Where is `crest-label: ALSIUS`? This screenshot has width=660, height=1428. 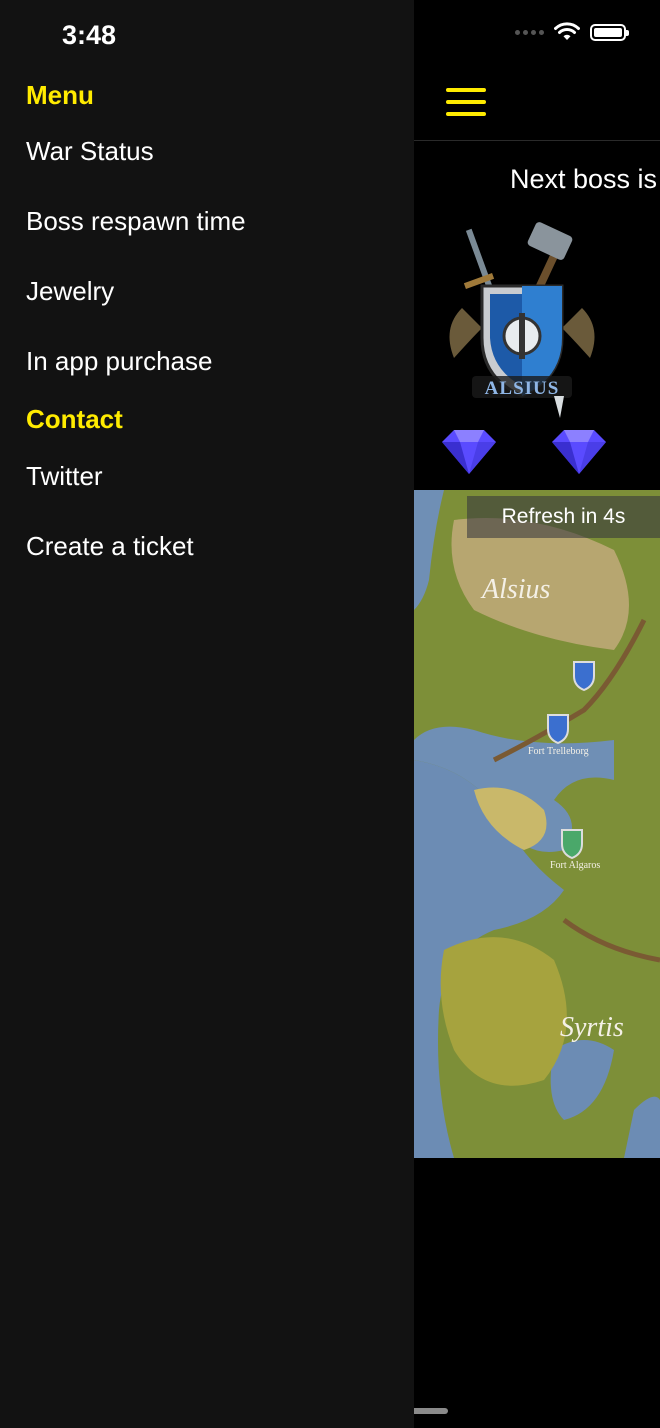
crest-label: ALSIUS is located at coordinates (522, 388).